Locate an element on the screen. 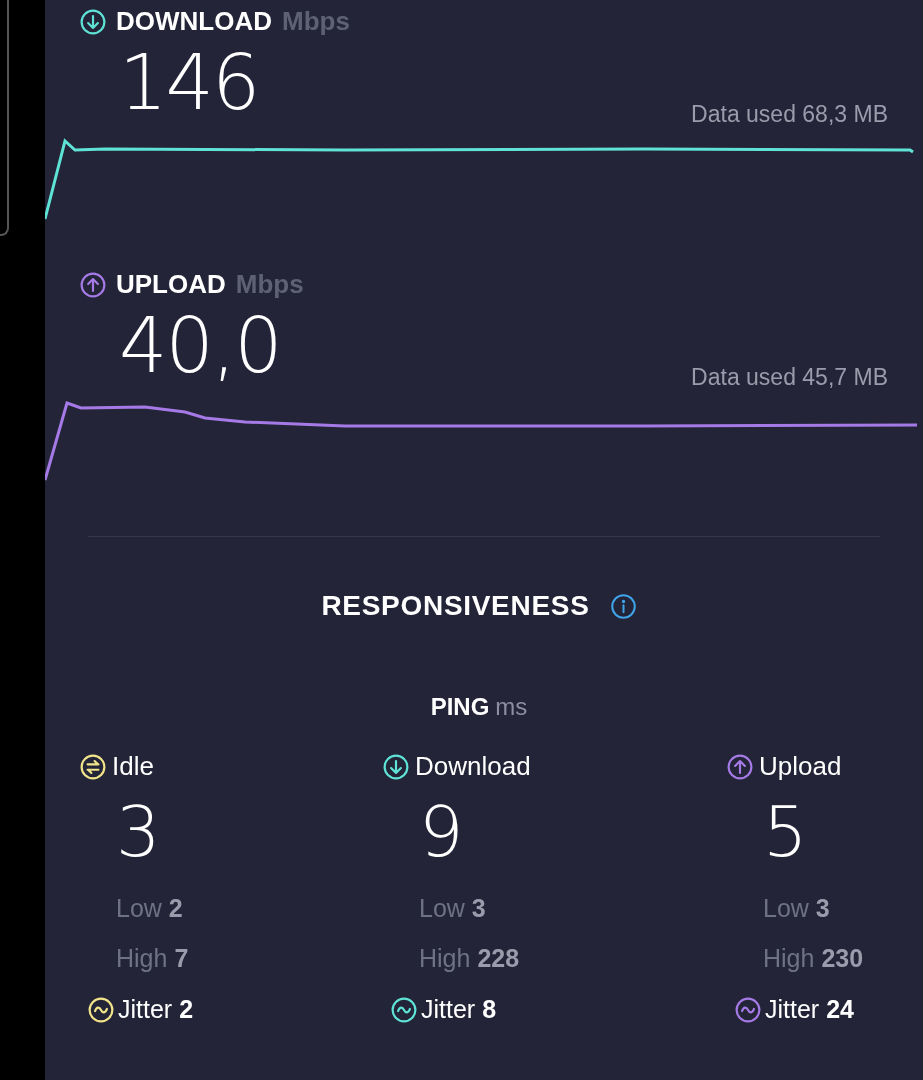  jitter-value: Jitter 2 is located at coordinates (156, 1009).